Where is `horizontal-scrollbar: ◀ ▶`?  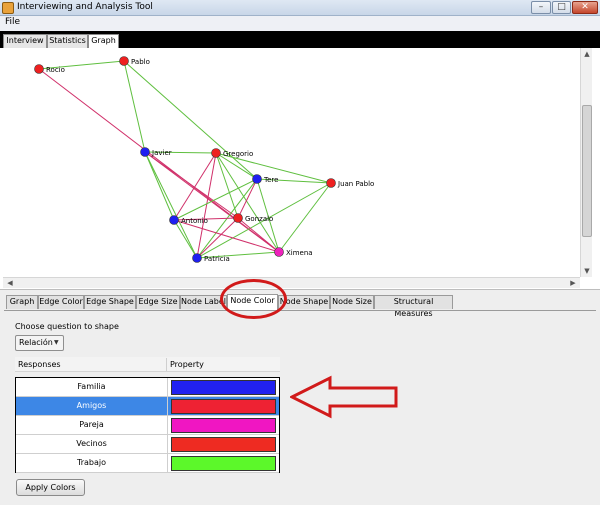
horizontal-scrollbar: ◀ ▶ is located at coordinates (291, 282).